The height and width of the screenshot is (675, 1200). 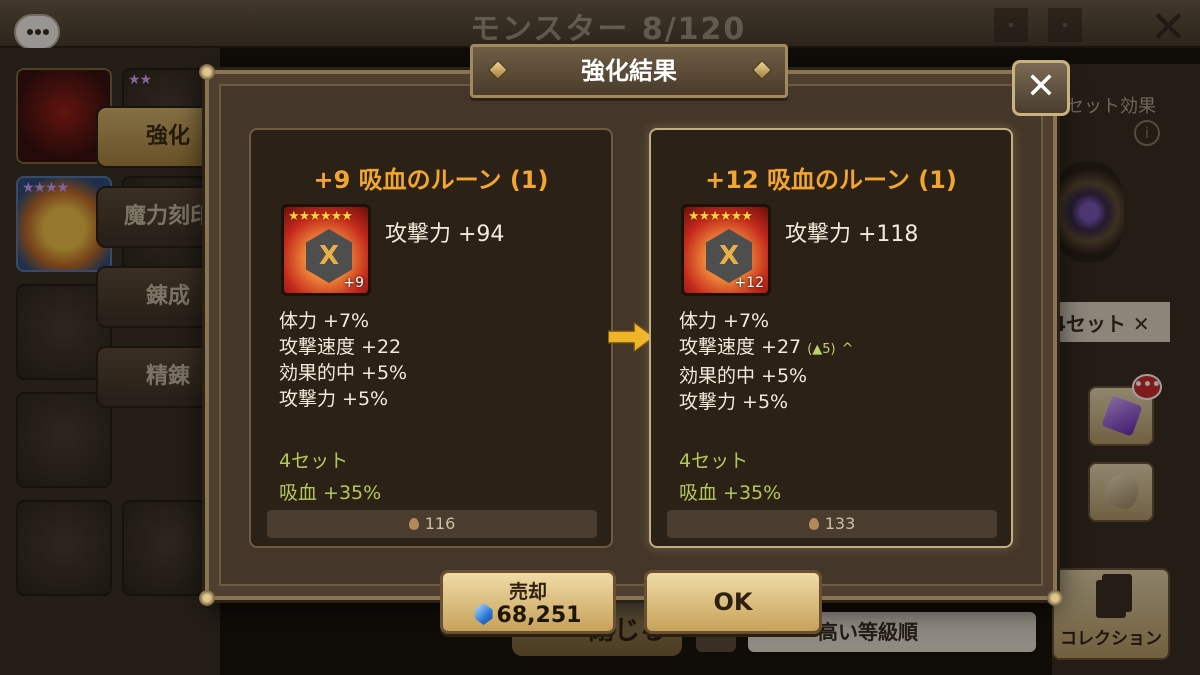 I want to click on substat-list: 体力 +7% 攻撃速度 +22 効果的中 +5% 攻撃力 +5%, so click(x=343, y=360).